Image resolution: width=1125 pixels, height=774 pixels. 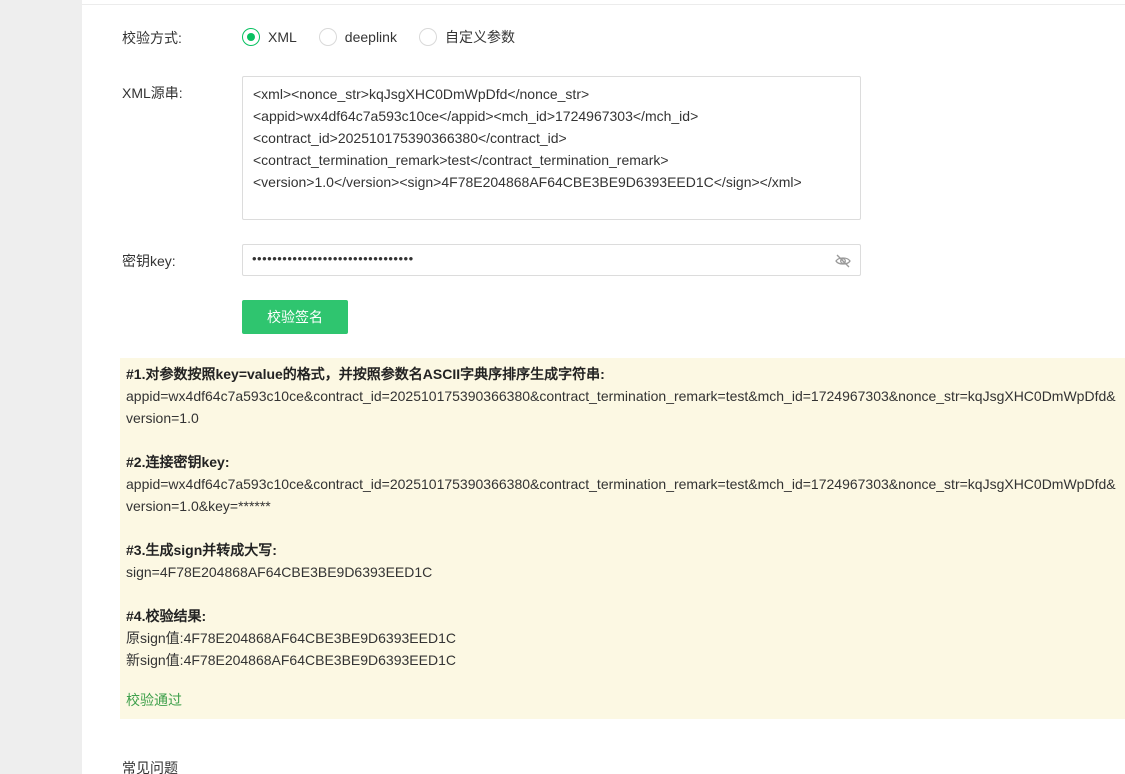 What do you see at coordinates (291, 638) in the screenshot?
I see `original-sign-value: 原sign值:4F78E204868AF64CBE3BE9D6393EED1C` at bounding box center [291, 638].